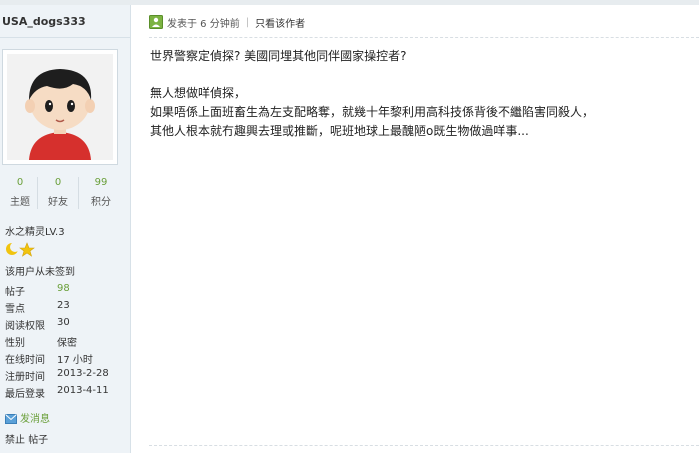  I want to click on post-time: 发表于 6 分钟前, so click(203, 24).